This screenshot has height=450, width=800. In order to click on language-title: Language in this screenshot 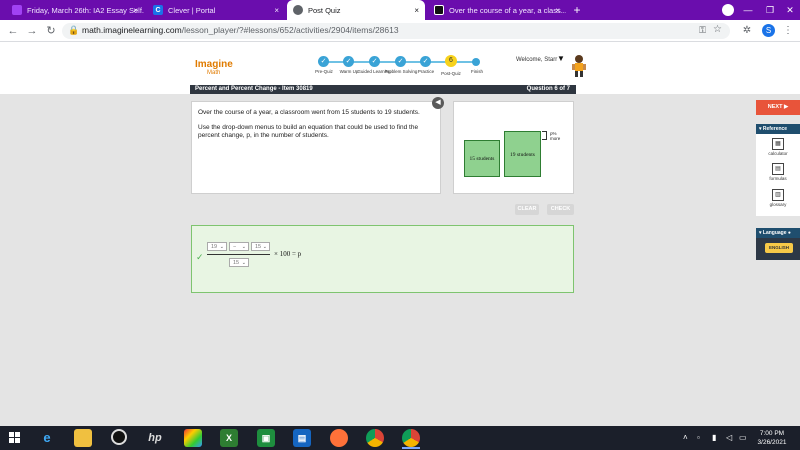, I will do `click(774, 233)`.